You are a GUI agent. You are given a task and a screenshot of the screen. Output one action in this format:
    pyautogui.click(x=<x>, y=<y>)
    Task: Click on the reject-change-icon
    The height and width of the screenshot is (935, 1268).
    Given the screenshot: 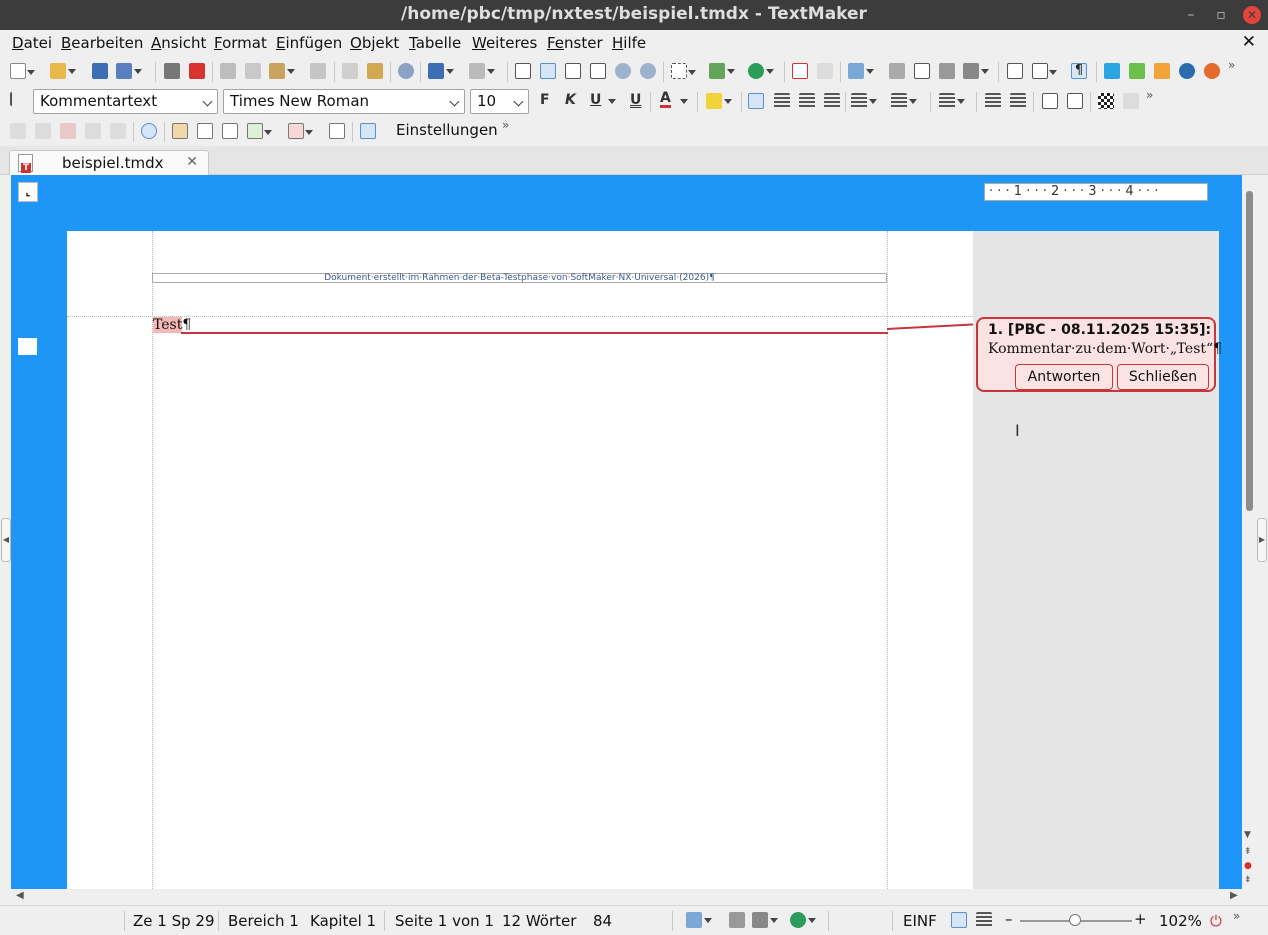 What is the action you would take?
    pyautogui.click(x=300, y=131)
    